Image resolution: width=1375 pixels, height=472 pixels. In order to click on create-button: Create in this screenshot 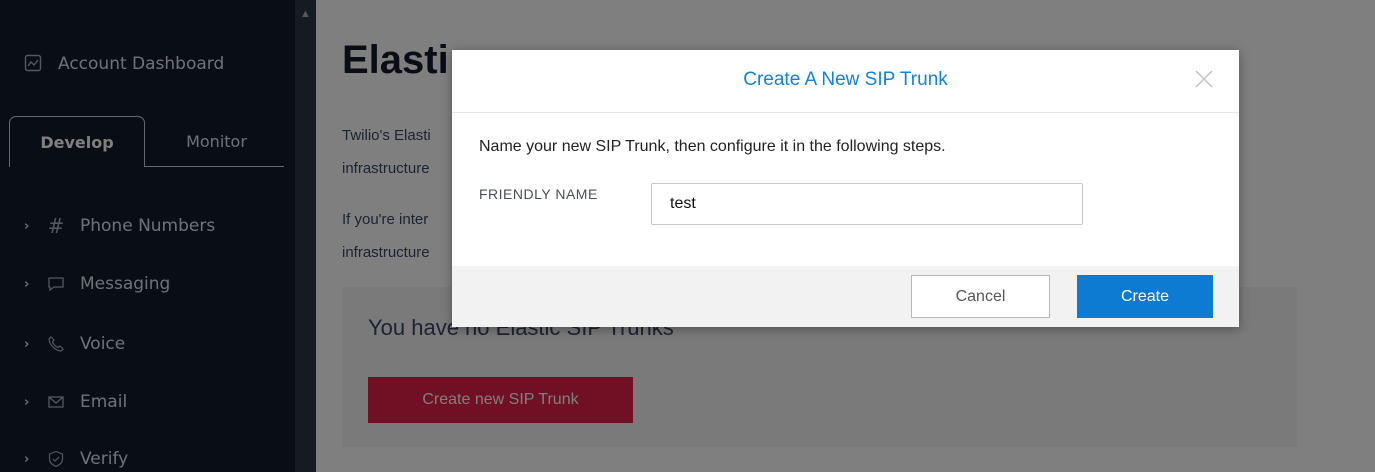, I will do `click(1145, 296)`.